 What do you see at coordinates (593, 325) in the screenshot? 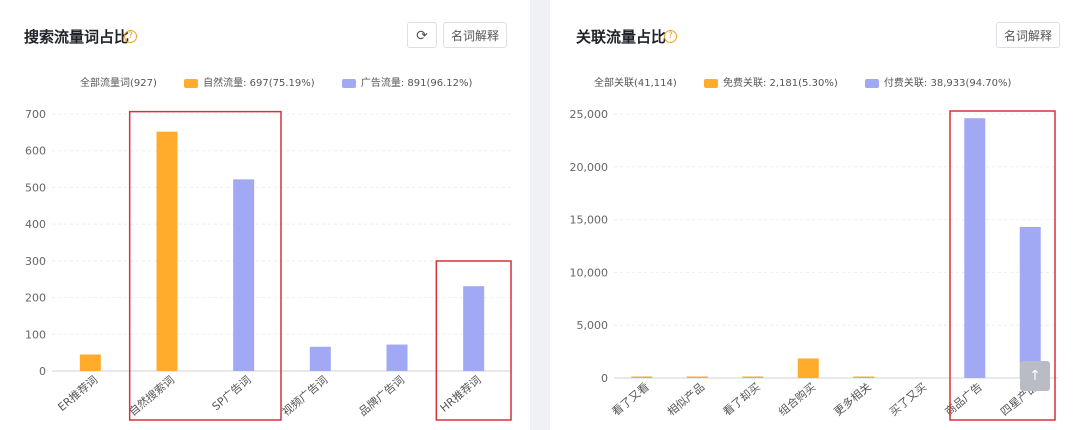
I see `y-tick-label: 5,000` at bounding box center [593, 325].